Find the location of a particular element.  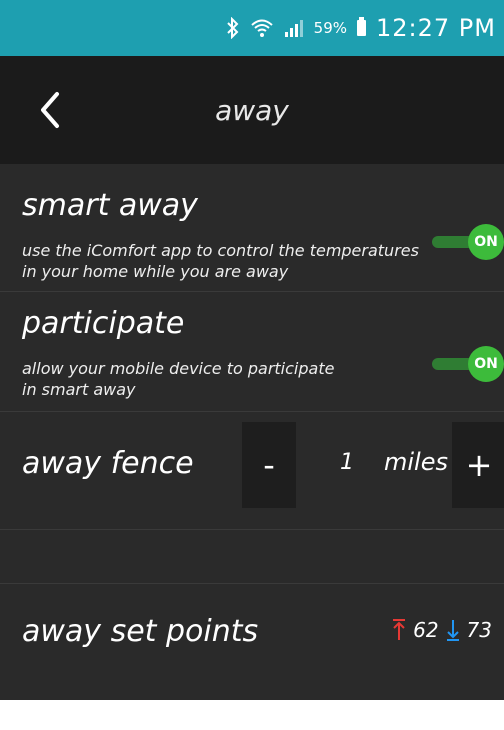

wifi-icon is located at coordinates (262, 28).